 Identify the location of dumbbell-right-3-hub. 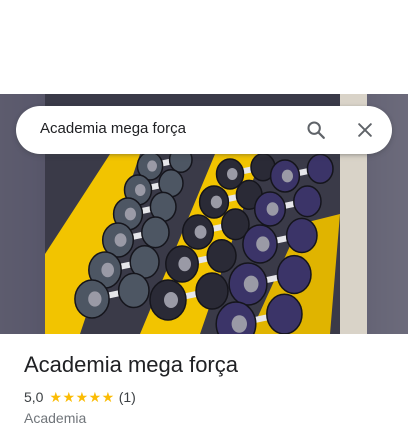
(251, 284).